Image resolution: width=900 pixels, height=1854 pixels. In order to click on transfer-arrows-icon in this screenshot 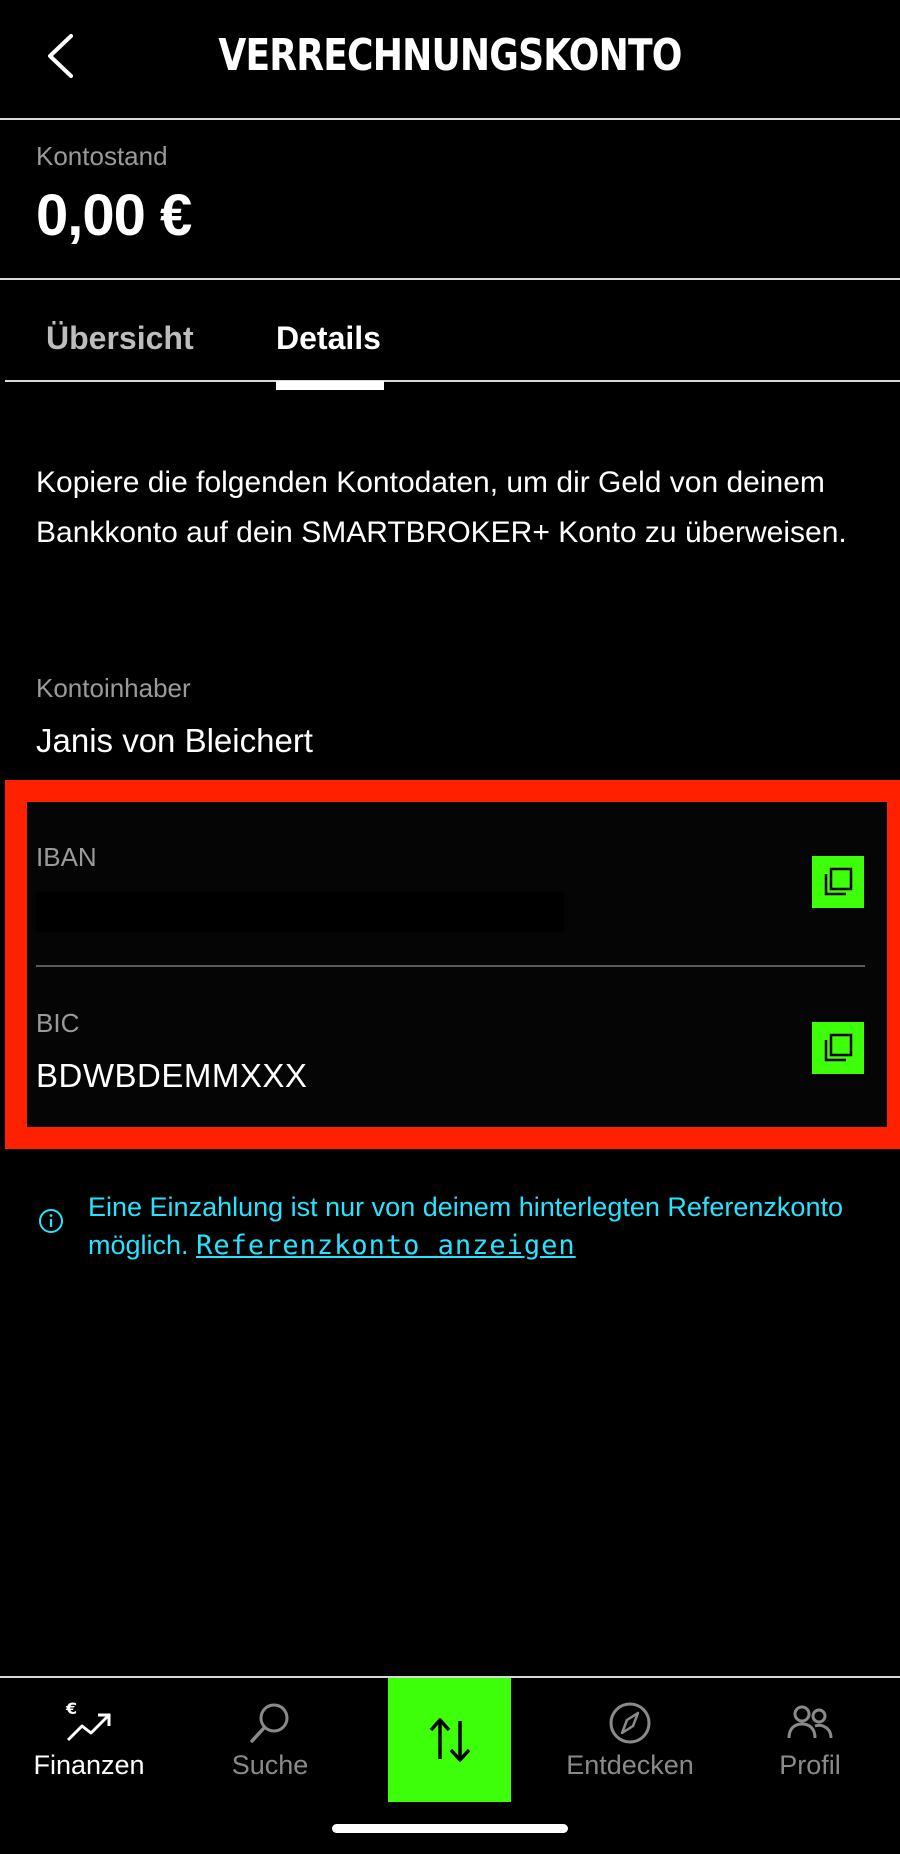, I will do `click(449, 1740)`.